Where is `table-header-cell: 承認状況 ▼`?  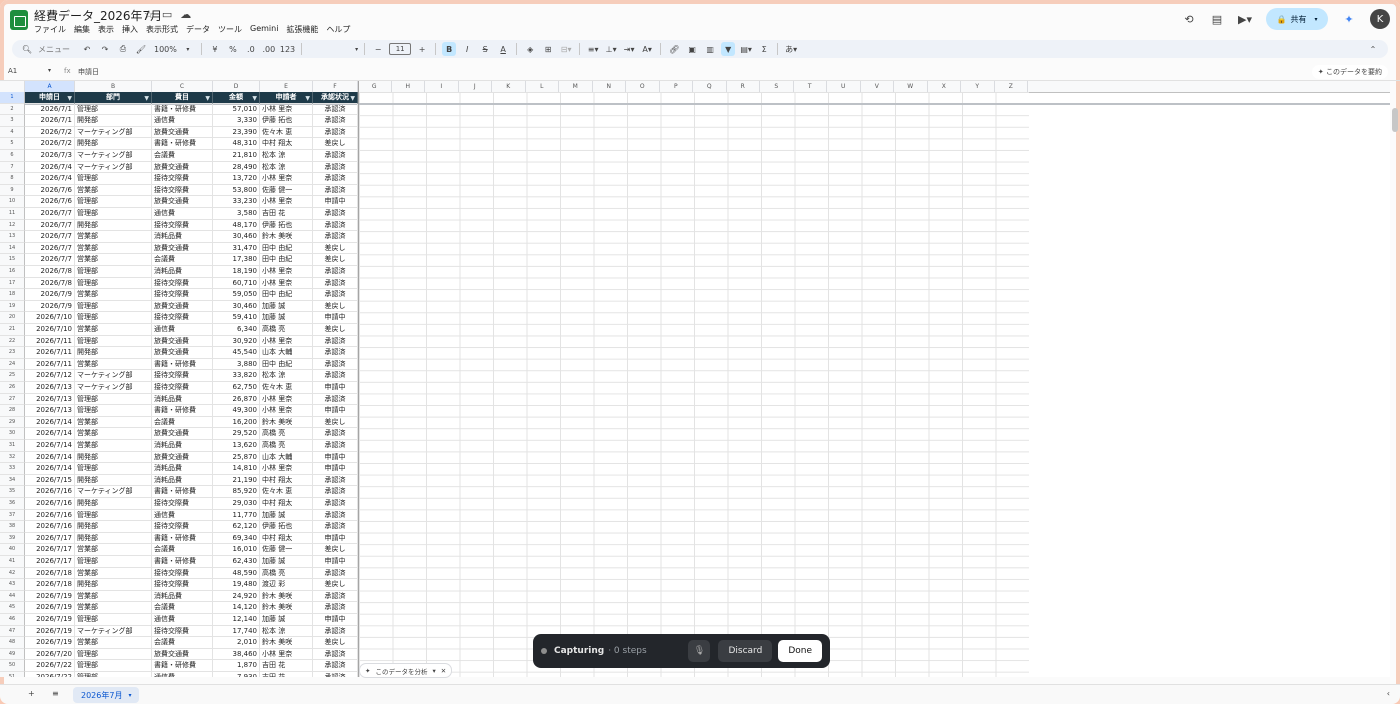
table-header-cell: 承認状況 ▼ is located at coordinates (335, 98).